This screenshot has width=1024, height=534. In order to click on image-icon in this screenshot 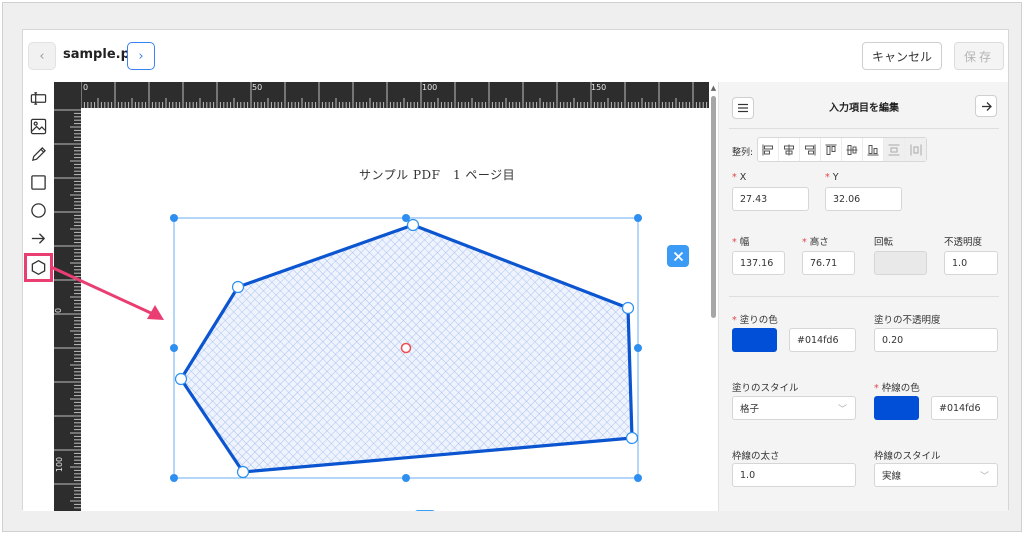, I will do `click(38, 126)`.